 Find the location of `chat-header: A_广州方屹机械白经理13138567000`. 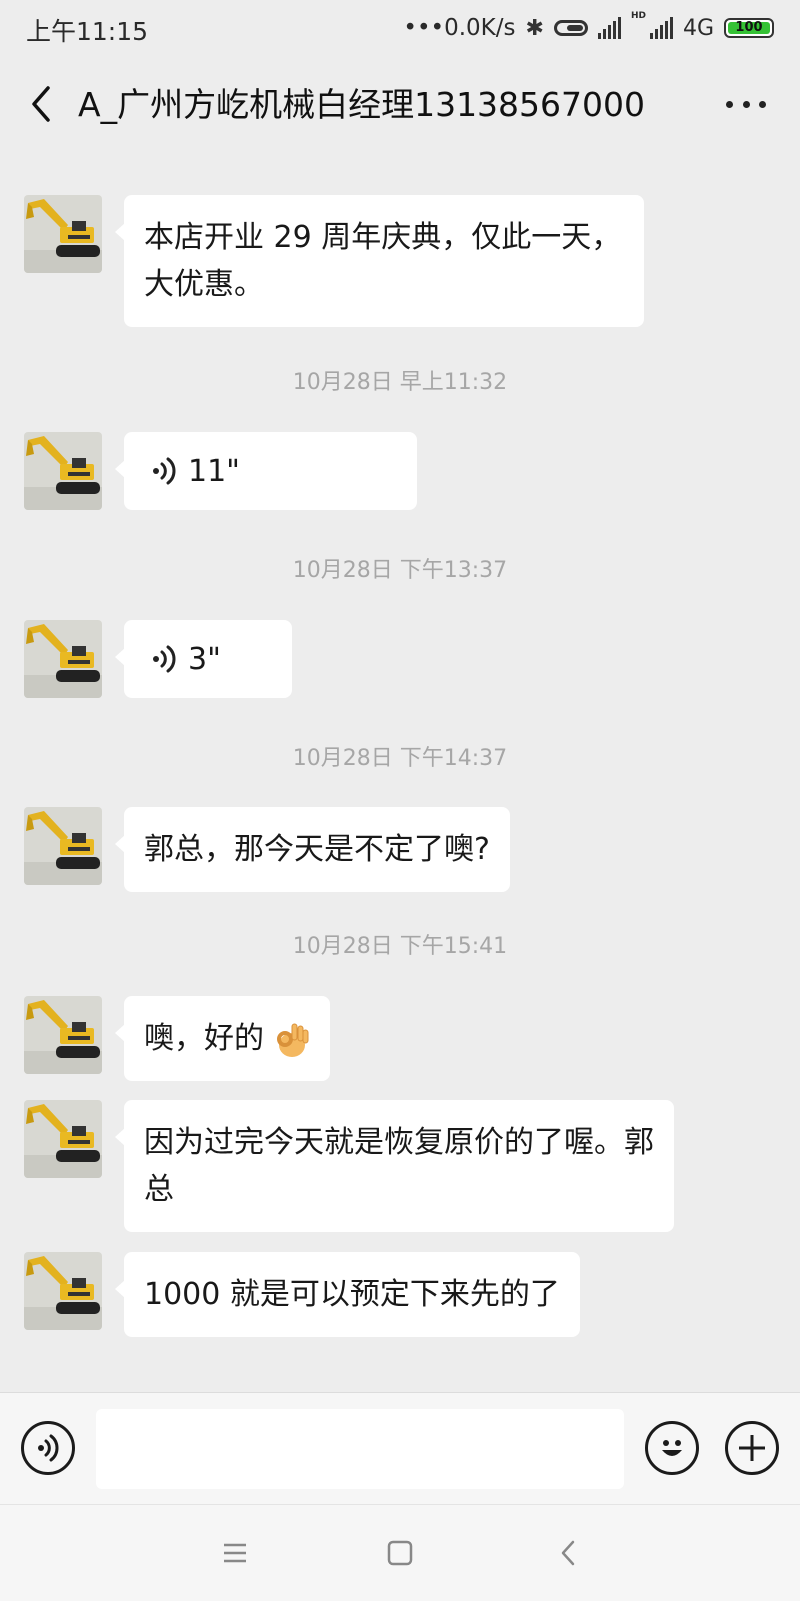

chat-header: A_广州方屹机械白经理13138567000 is located at coordinates (400, 104).